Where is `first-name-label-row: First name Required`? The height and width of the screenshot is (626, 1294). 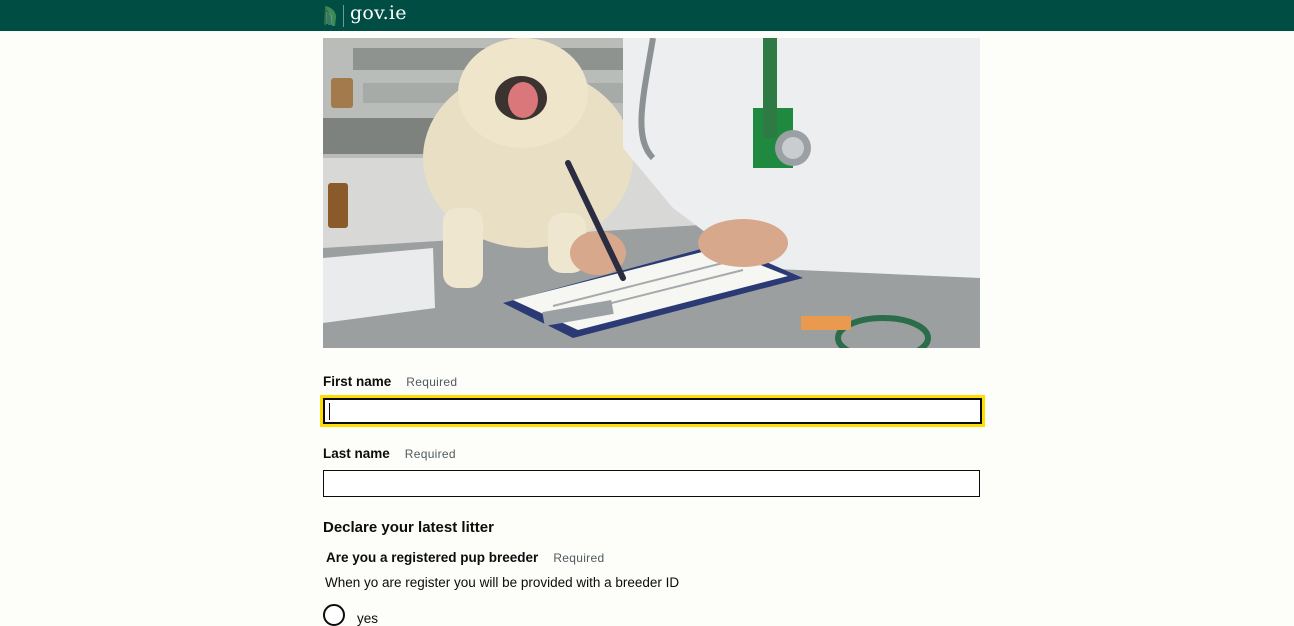 first-name-label-row: First name Required is located at coordinates (390, 383).